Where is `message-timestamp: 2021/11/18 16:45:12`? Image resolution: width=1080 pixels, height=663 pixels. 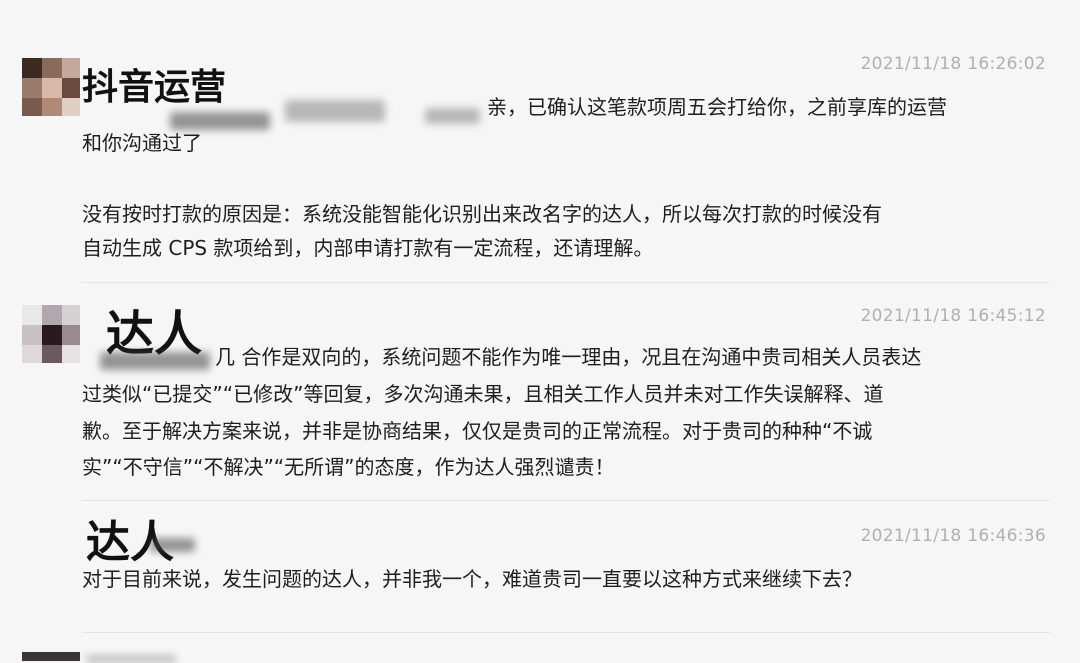 message-timestamp: 2021/11/18 16:45:12 is located at coordinates (953, 316).